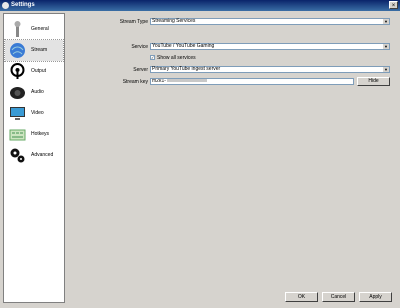  What do you see at coordinates (39, 71) in the screenshot?
I see `sidebar-item-label: Output` at bounding box center [39, 71].